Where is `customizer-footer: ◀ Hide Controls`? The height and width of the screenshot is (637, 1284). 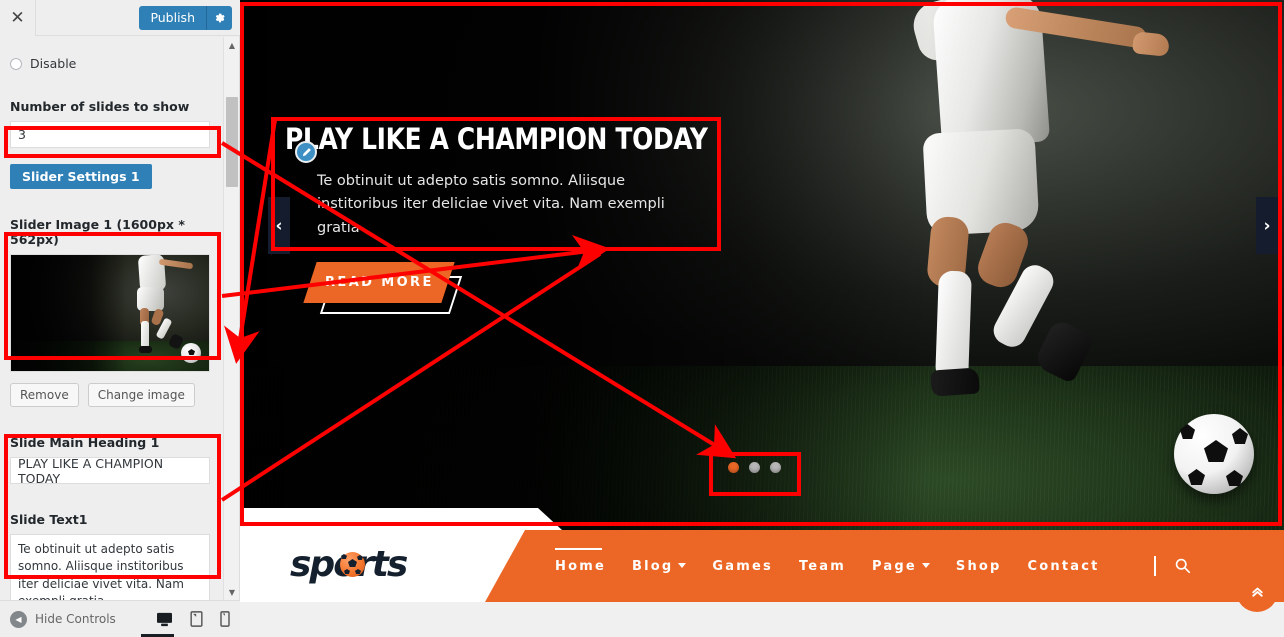 customizer-footer: ◀ Hide Controls is located at coordinates (120, 618).